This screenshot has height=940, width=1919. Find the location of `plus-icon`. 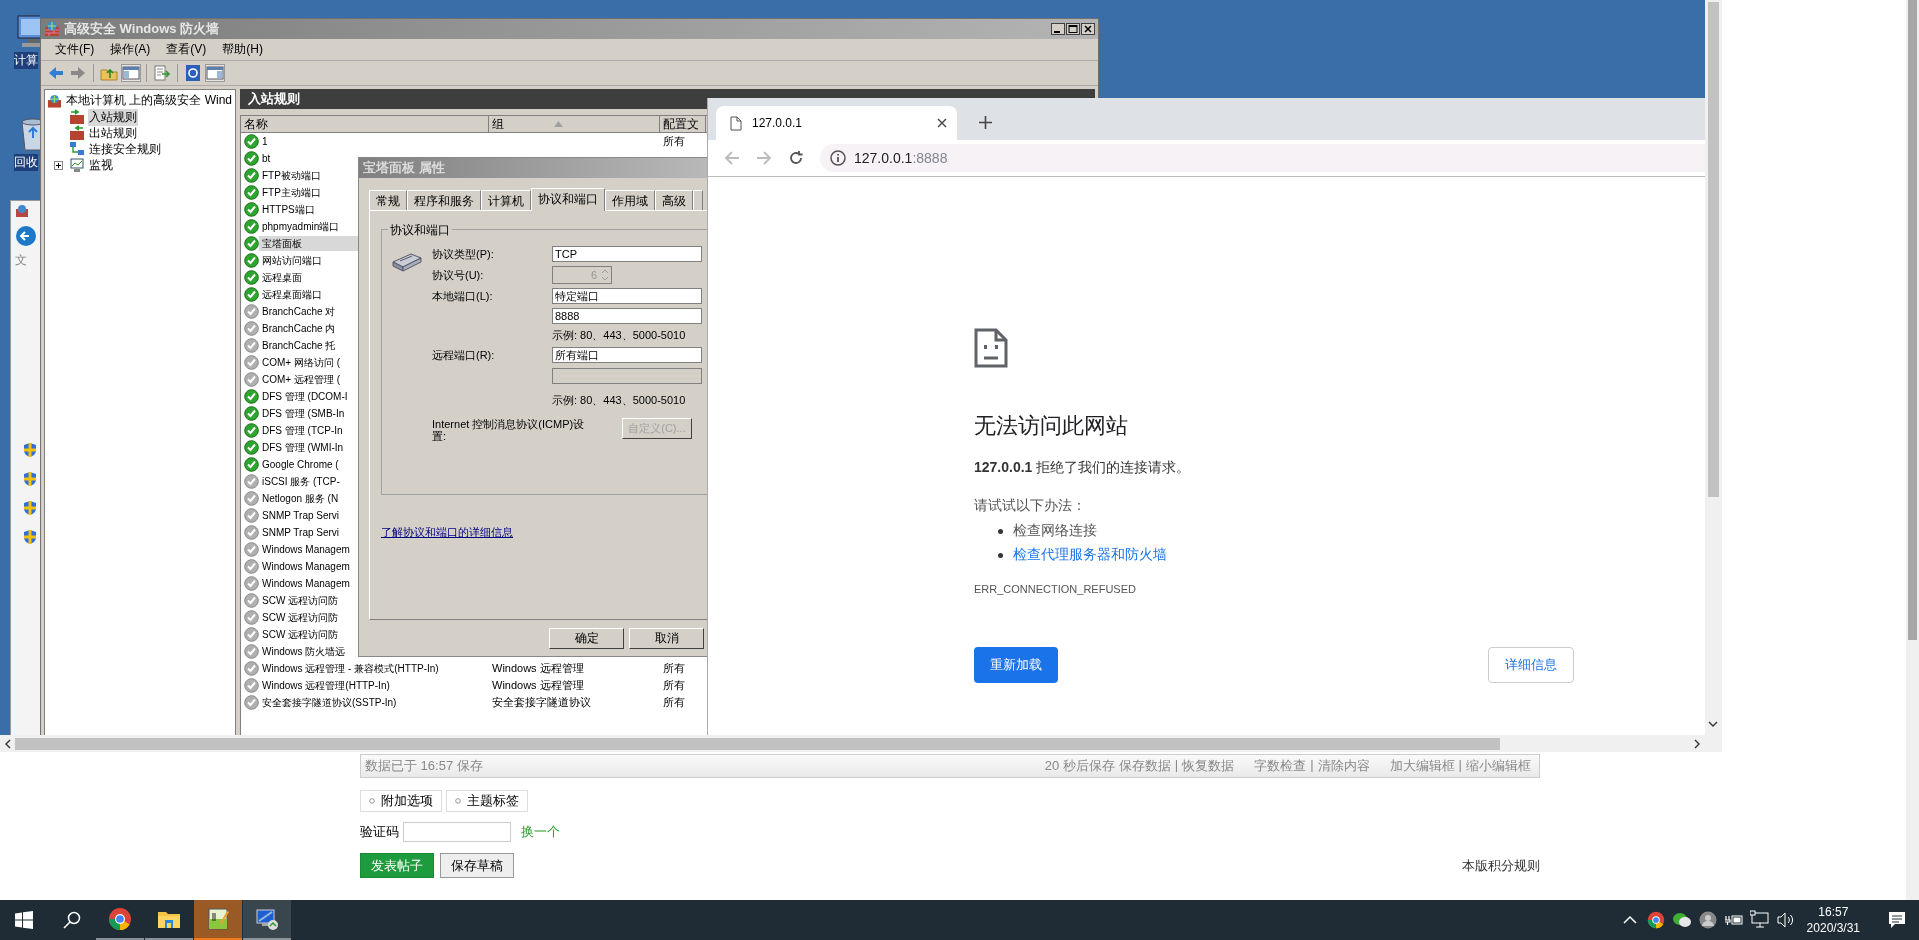

plus-icon is located at coordinates (985, 122).